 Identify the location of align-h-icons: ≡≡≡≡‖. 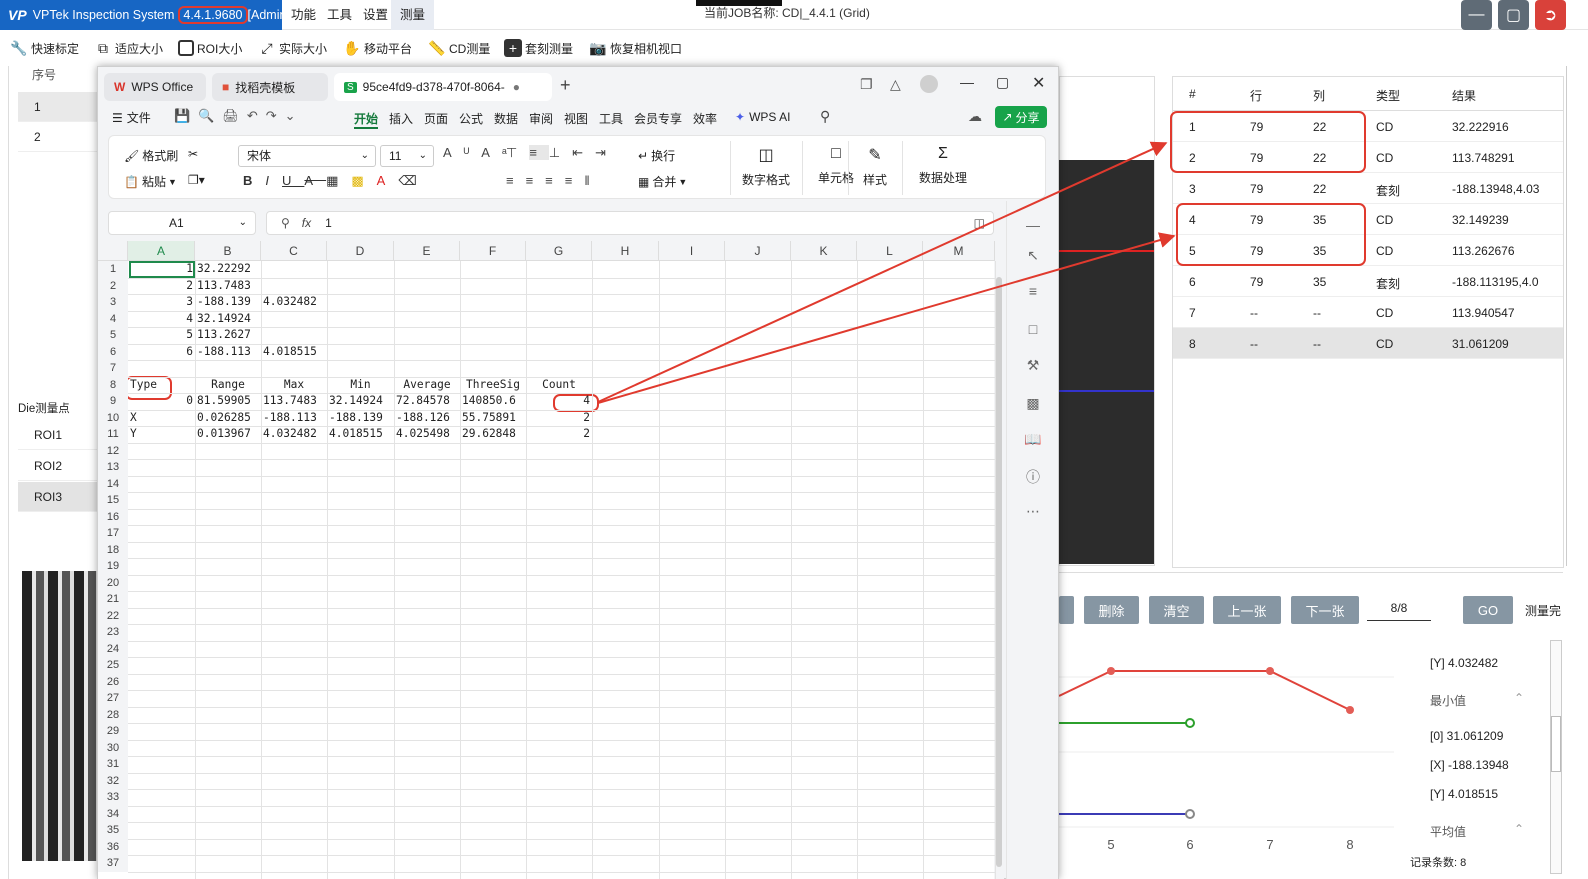
(554, 180).